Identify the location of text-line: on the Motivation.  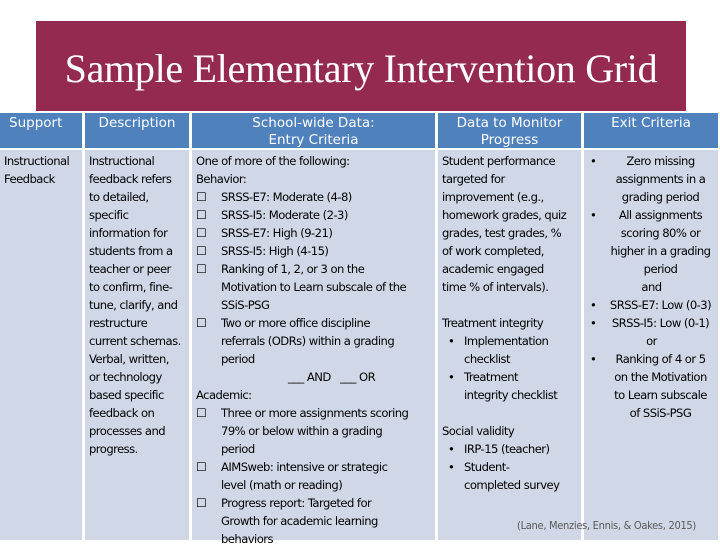
(660, 377).